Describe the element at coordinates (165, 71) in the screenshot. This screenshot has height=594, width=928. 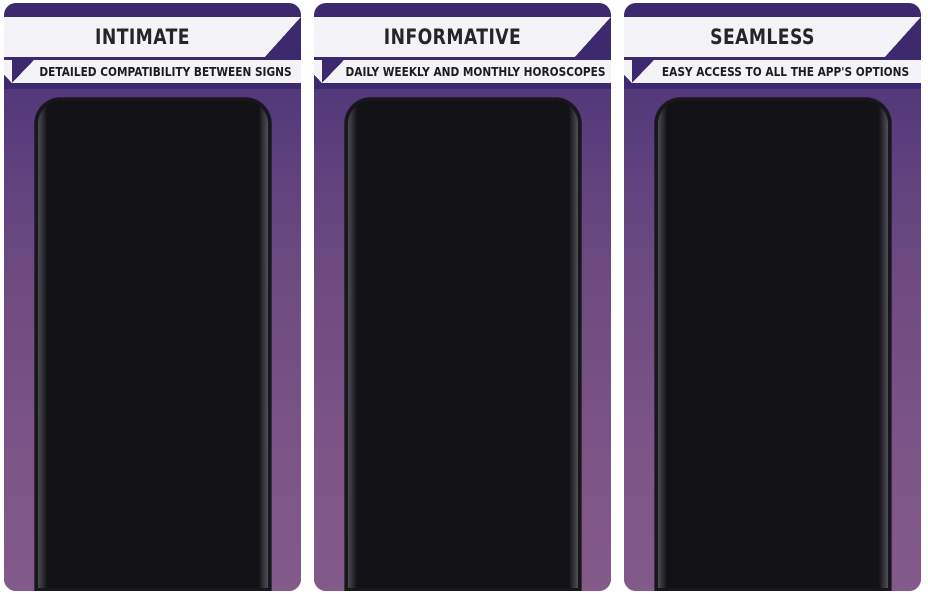
I see `subheadline-text: DETAILED COMPATIBILITY BETWEEN SIGNS` at that location.